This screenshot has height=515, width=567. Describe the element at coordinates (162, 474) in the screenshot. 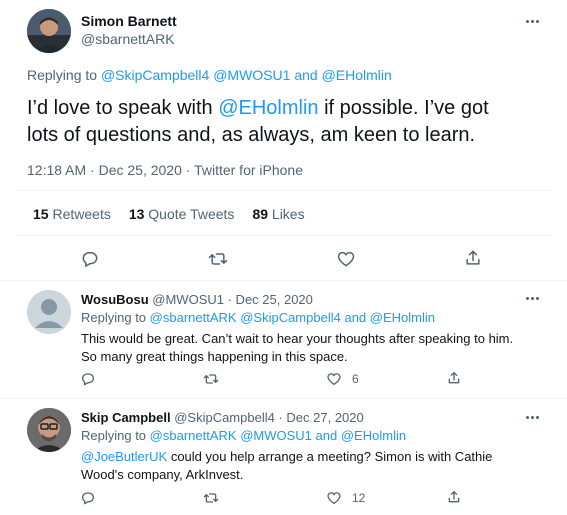

I see `reply-text-line: Wood's company, ArkInvest.` at that location.